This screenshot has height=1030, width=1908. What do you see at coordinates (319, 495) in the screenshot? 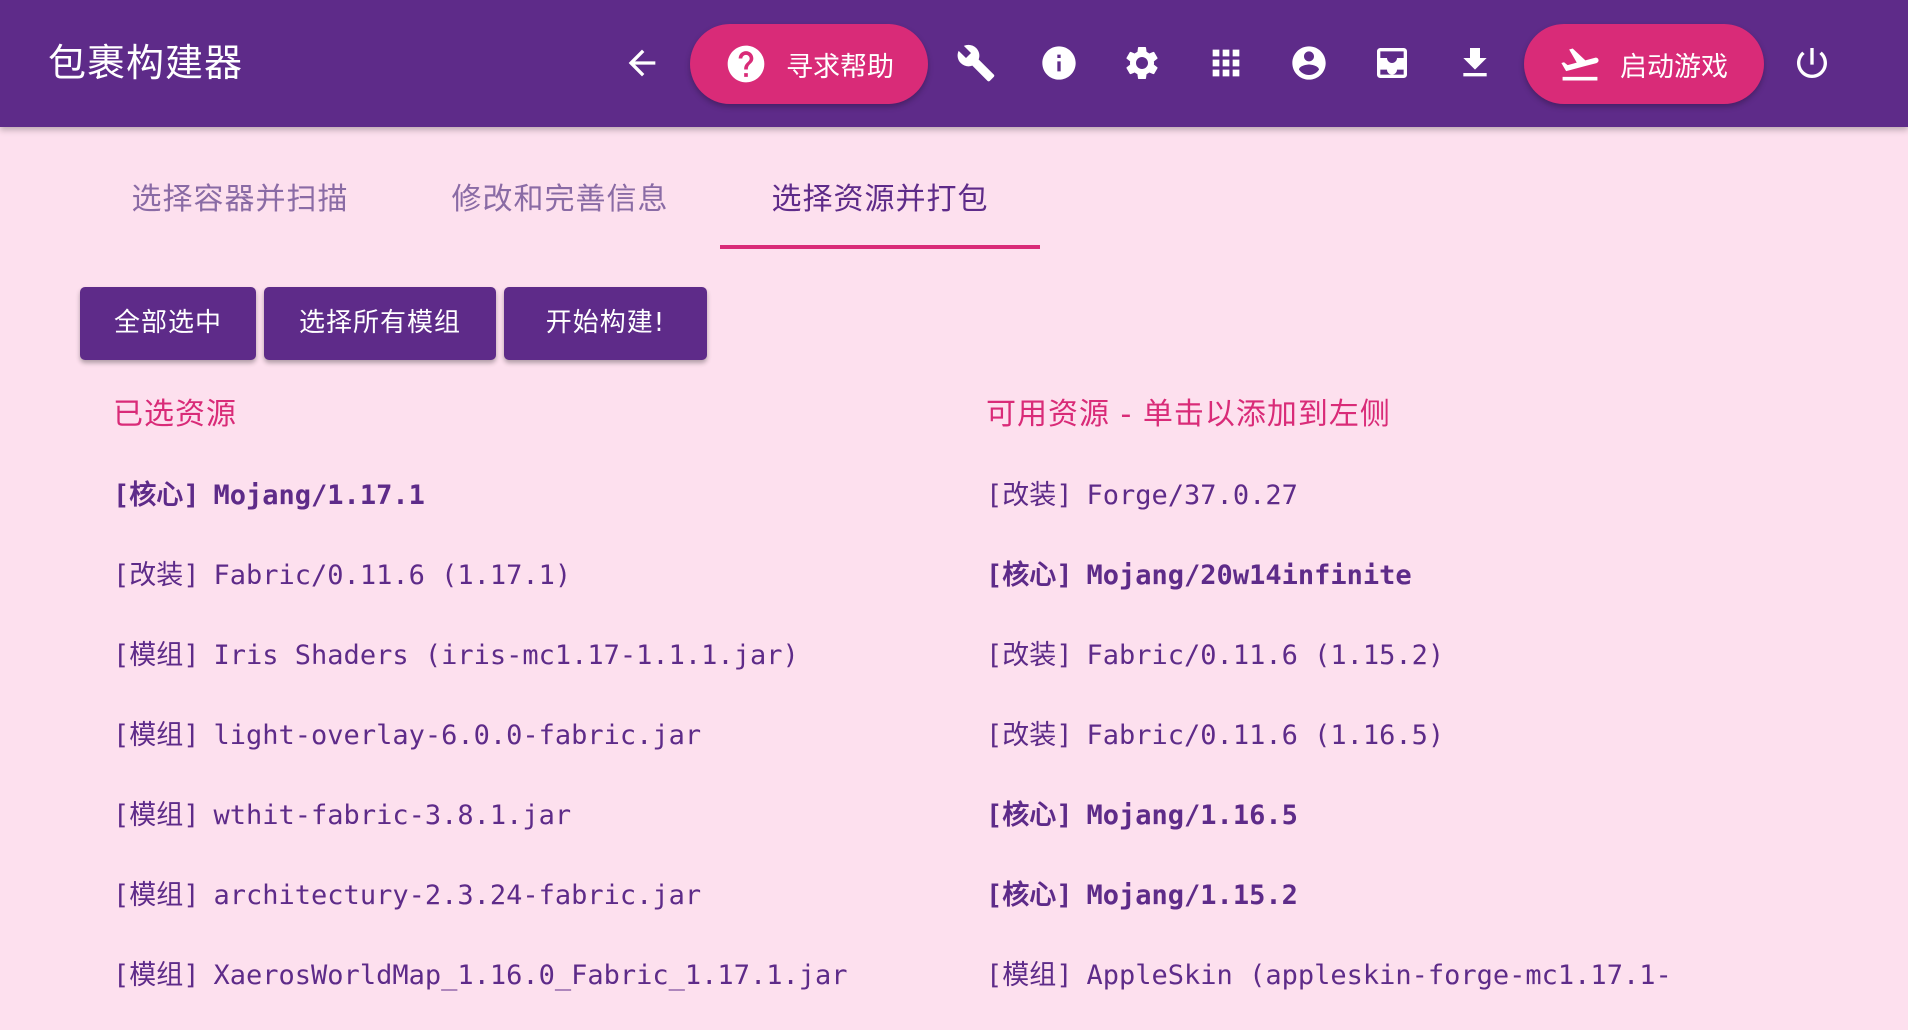
I see `resource-name: Mojang/1.17.1` at bounding box center [319, 495].